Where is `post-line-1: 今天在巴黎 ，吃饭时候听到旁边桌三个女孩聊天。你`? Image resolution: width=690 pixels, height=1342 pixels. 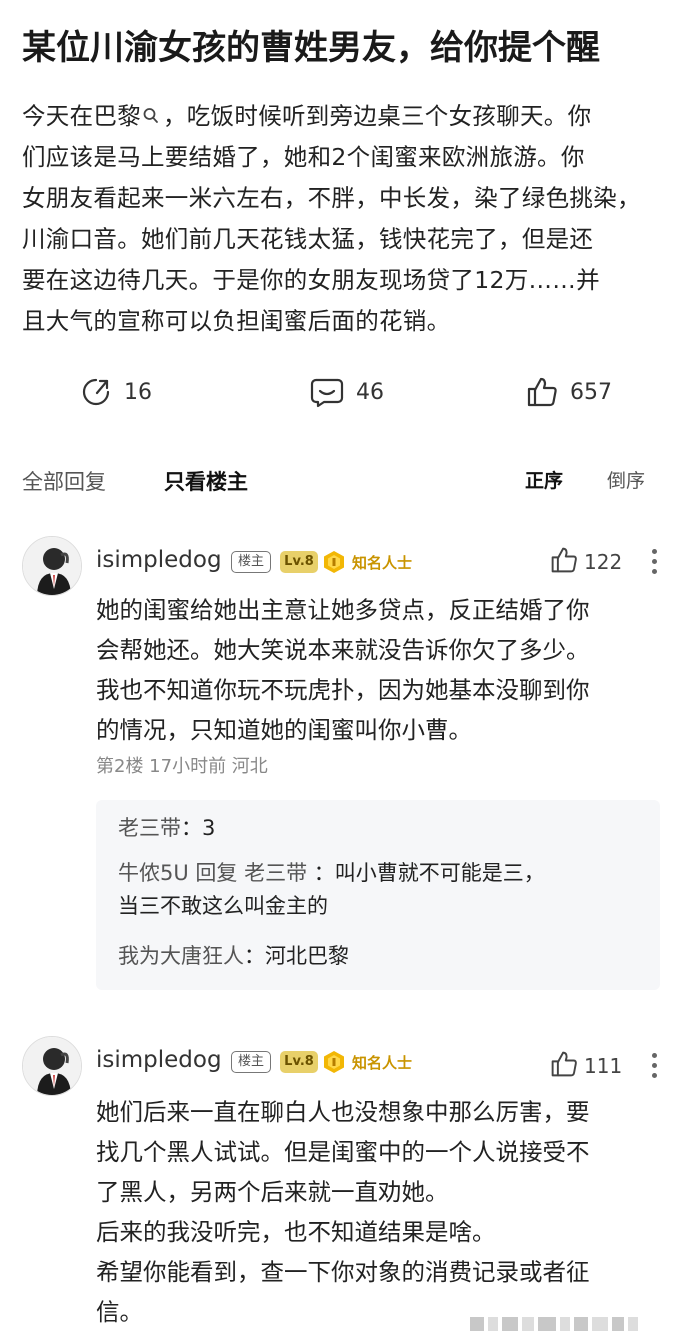 post-line-1: 今天在巴黎 ，吃饭时候听到旁边桌三个女孩聊天。你 is located at coordinates (347, 116).